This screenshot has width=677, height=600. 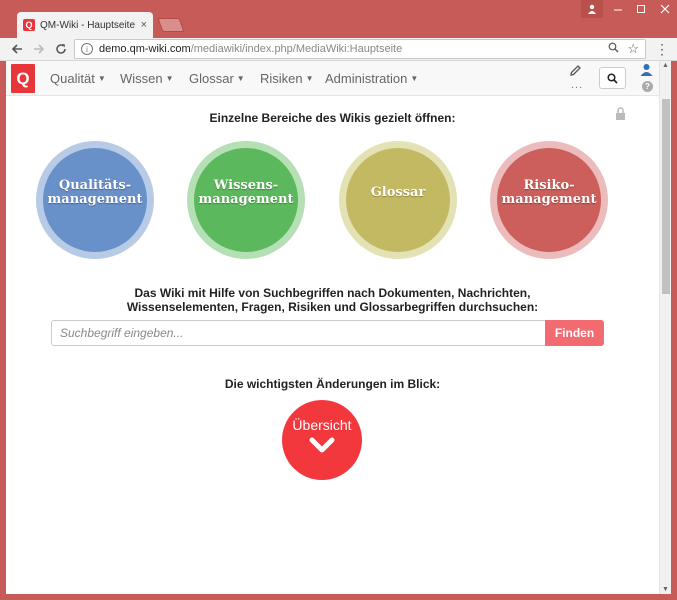 What do you see at coordinates (88, 25) in the screenshot?
I see `tab-title: QM-Wiki - Hauptseite –` at bounding box center [88, 25].